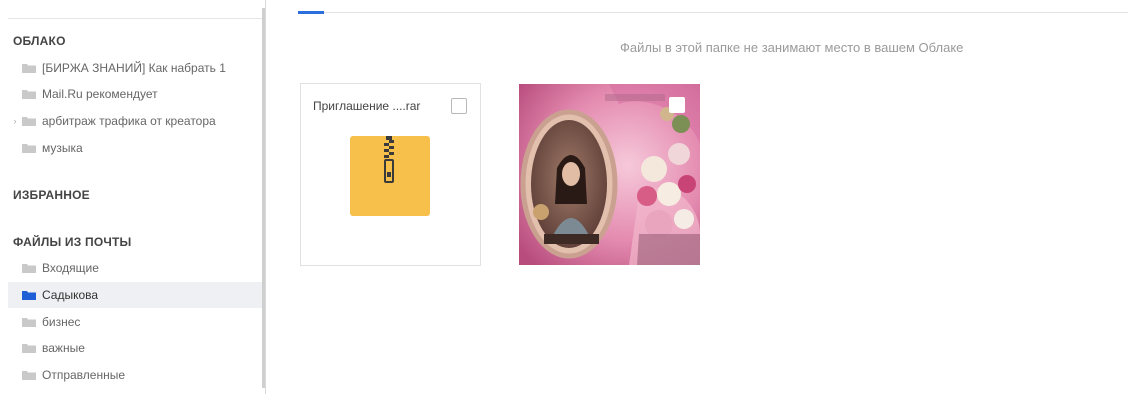 The image size is (1128, 394). What do you see at coordinates (51, 195) in the screenshot?
I see `section-title-favorites: ИЗБРАННОЕ` at bounding box center [51, 195].